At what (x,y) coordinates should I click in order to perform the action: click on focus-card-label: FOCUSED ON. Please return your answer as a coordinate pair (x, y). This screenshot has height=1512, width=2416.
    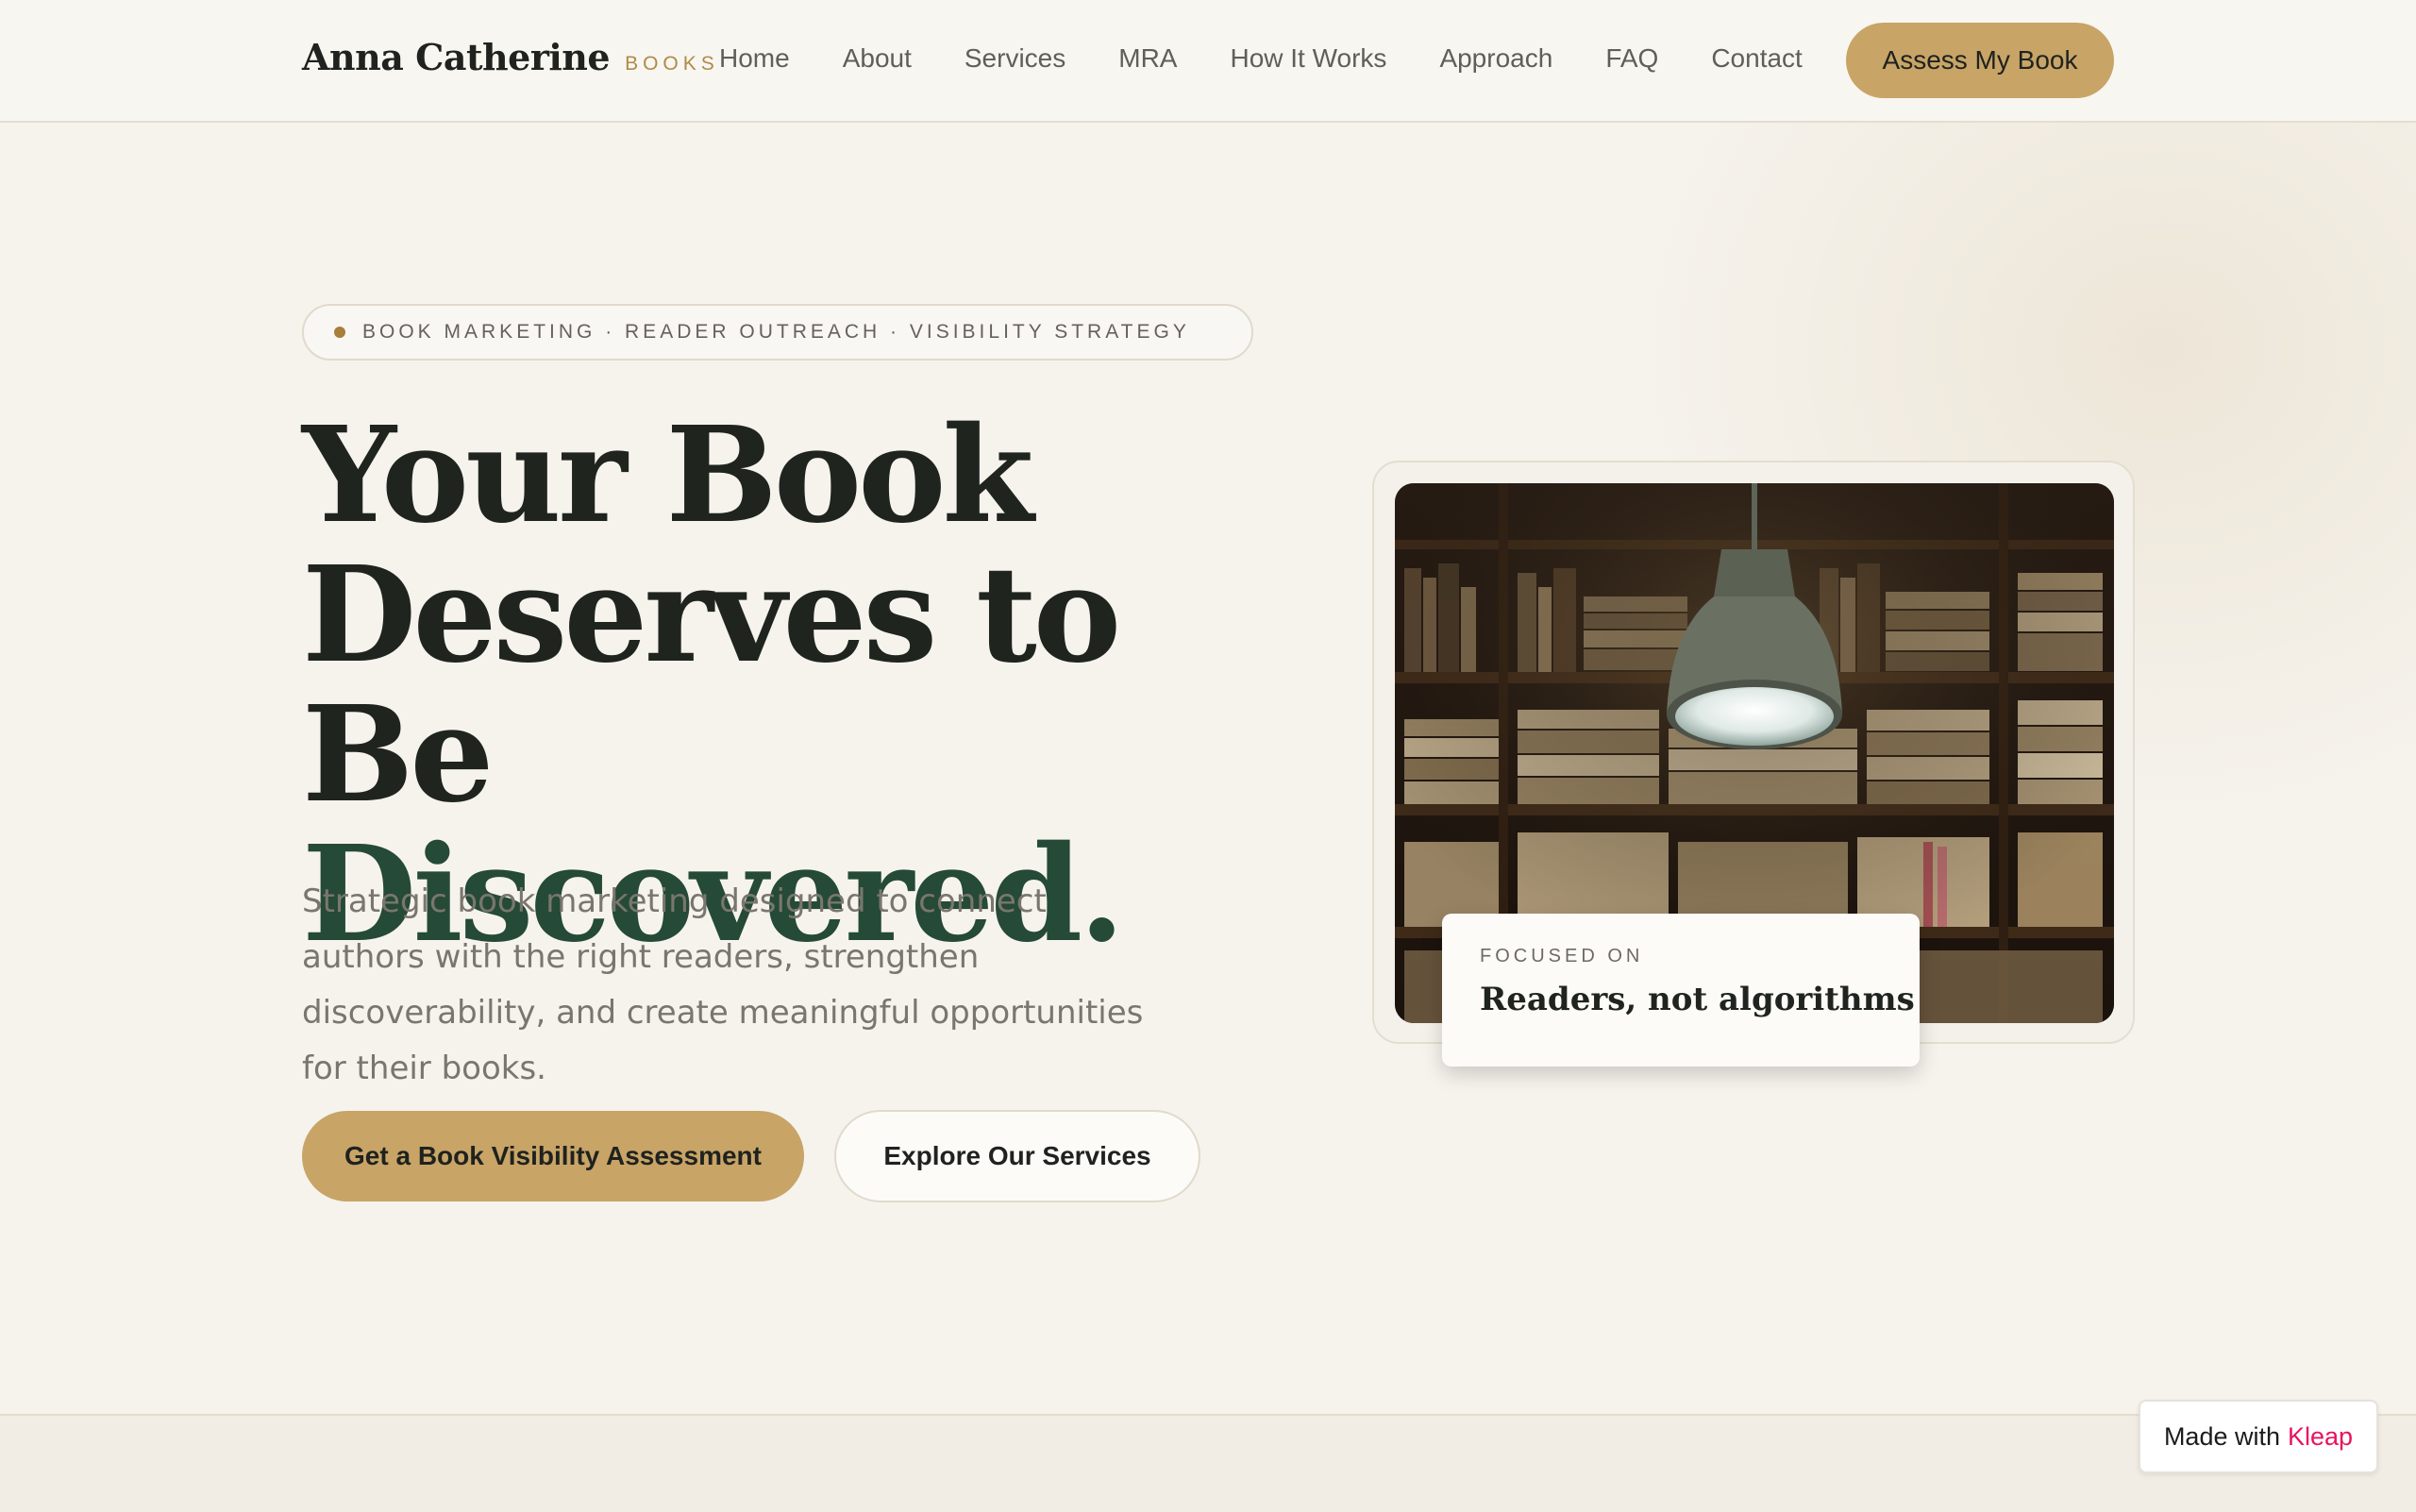
    Looking at the image, I should click on (1562, 956).